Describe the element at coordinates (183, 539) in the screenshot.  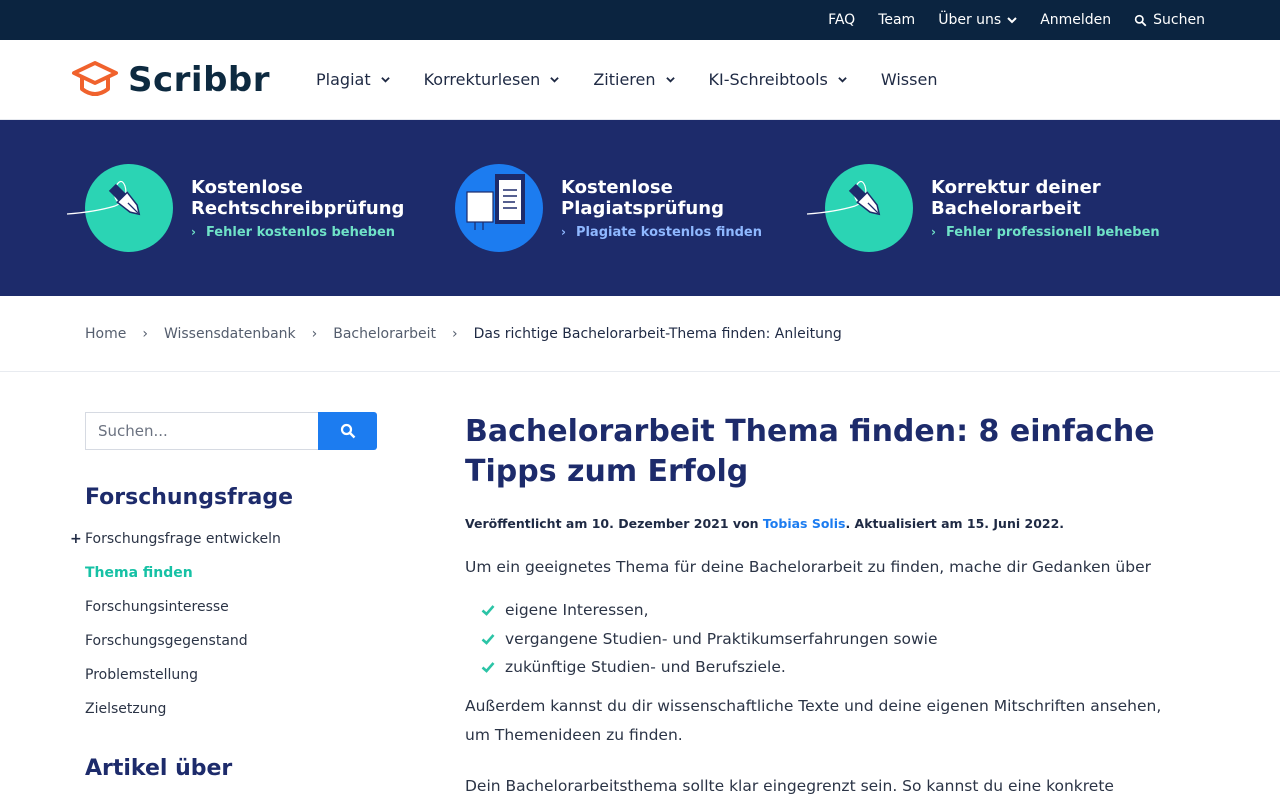
I see `sidebar-item-label: Forschungsfrage entwickeln` at that location.